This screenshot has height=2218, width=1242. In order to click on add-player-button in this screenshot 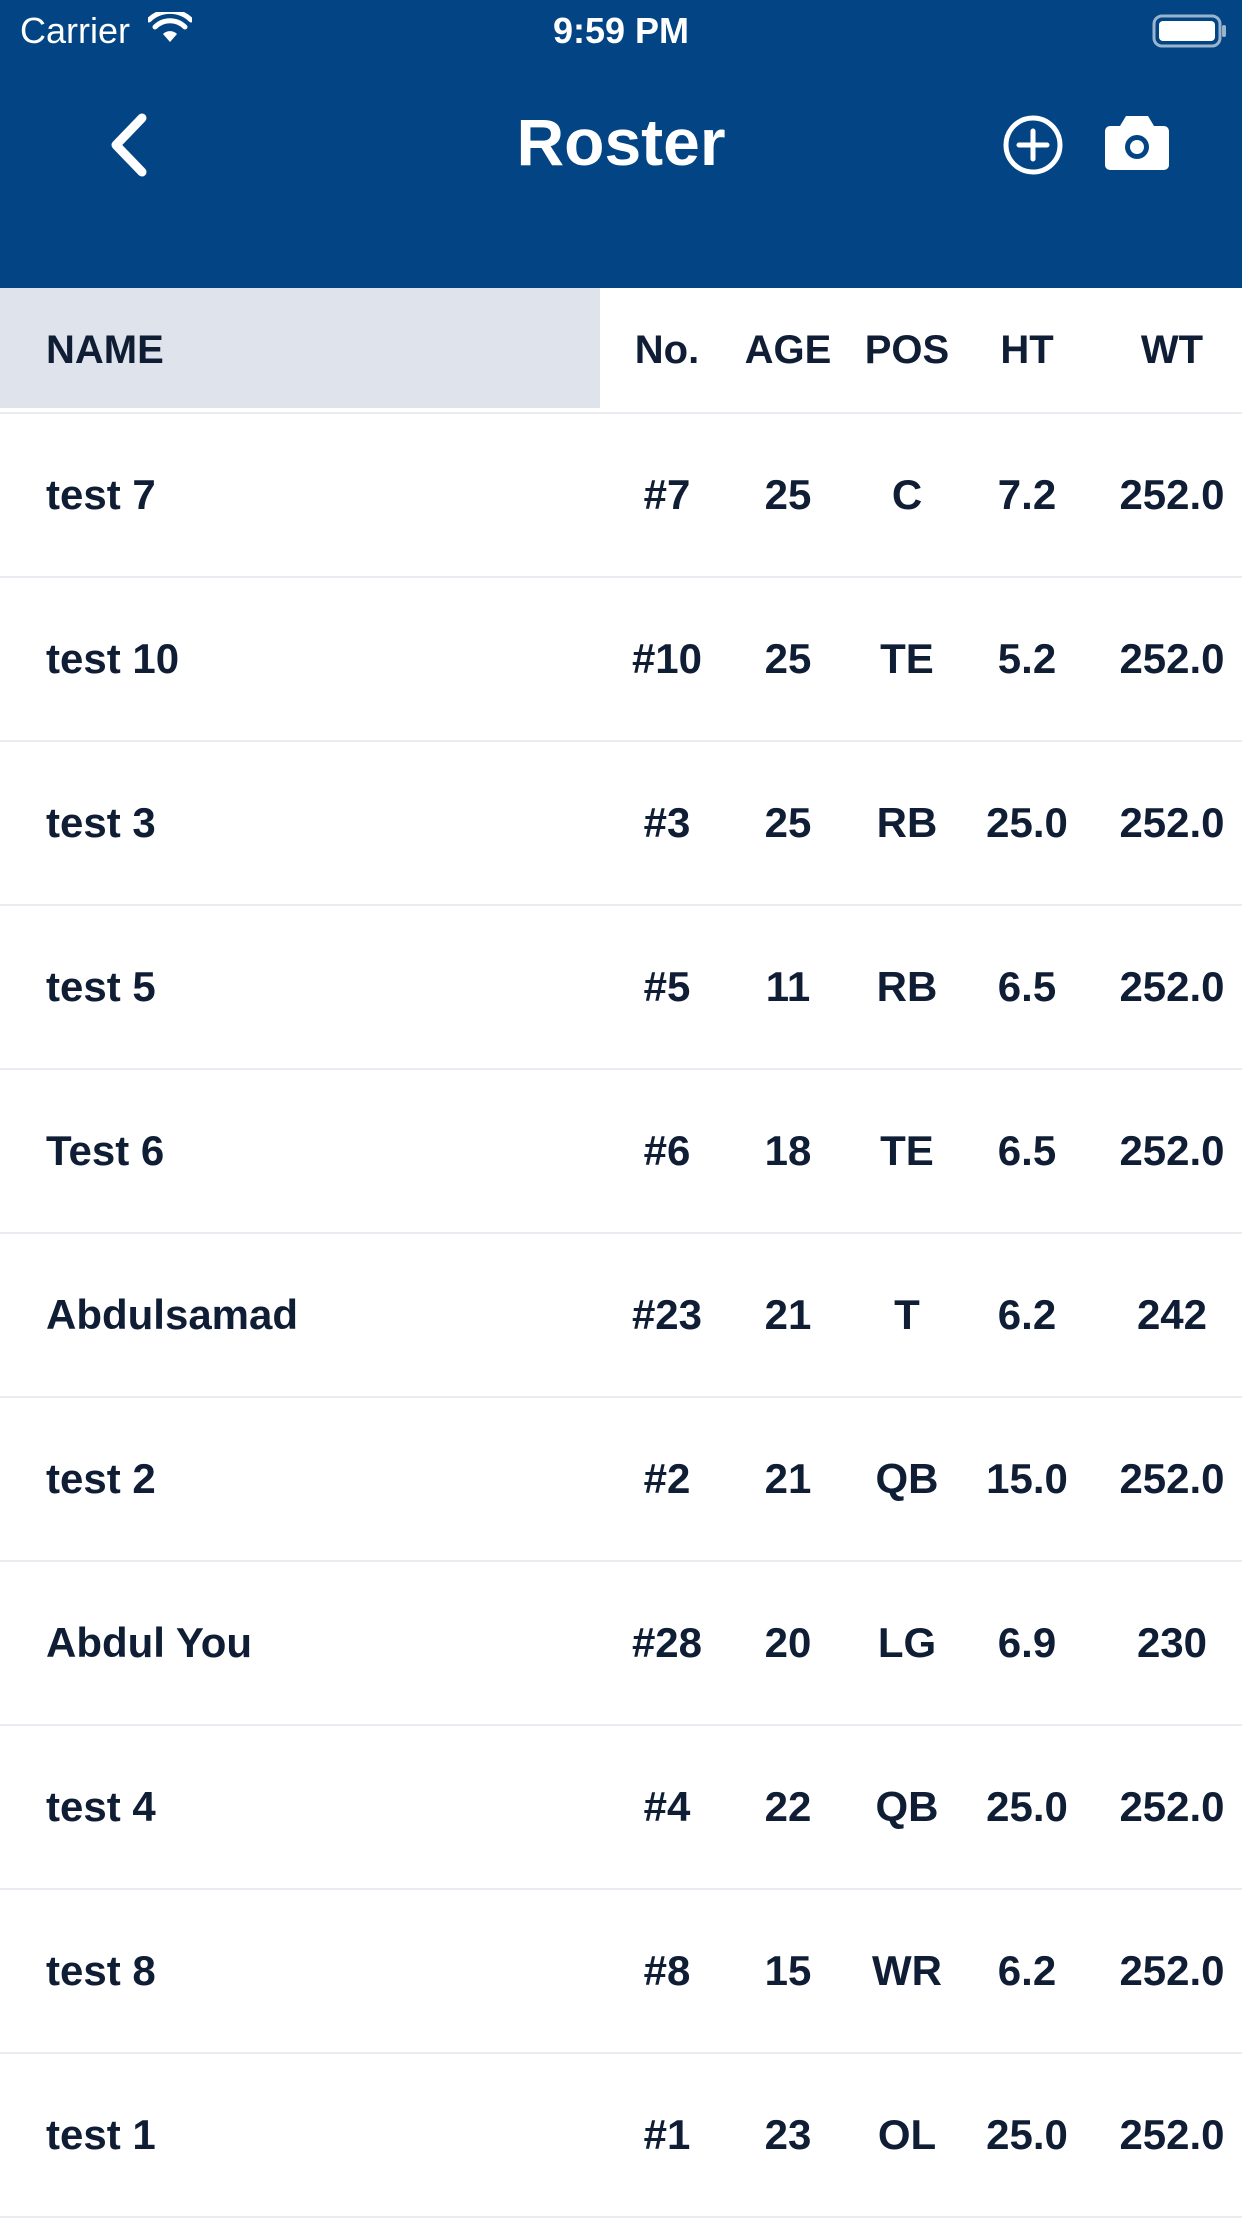, I will do `click(1033, 147)`.